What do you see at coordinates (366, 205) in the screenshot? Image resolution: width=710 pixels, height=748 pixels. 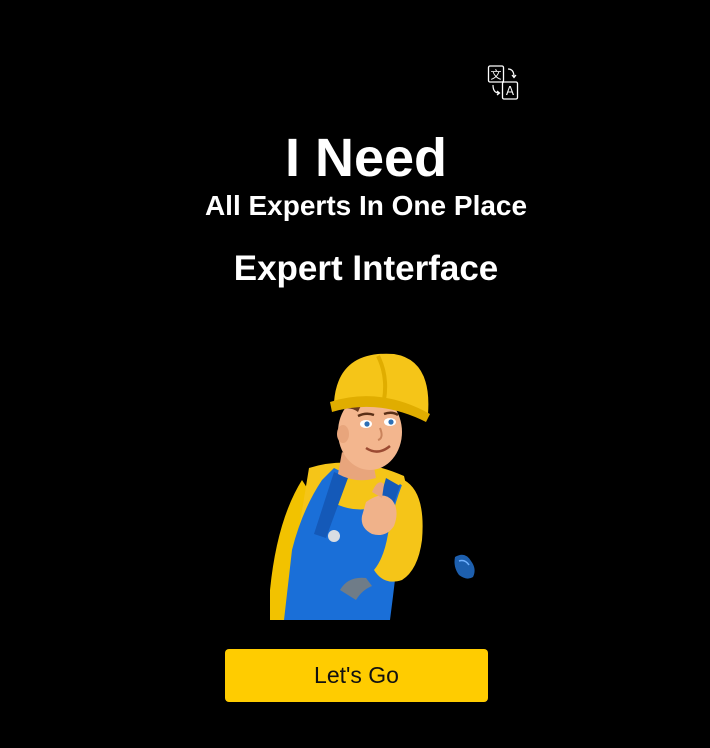 I see `tagline: All Experts In One Place` at bounding box center [366, 205].